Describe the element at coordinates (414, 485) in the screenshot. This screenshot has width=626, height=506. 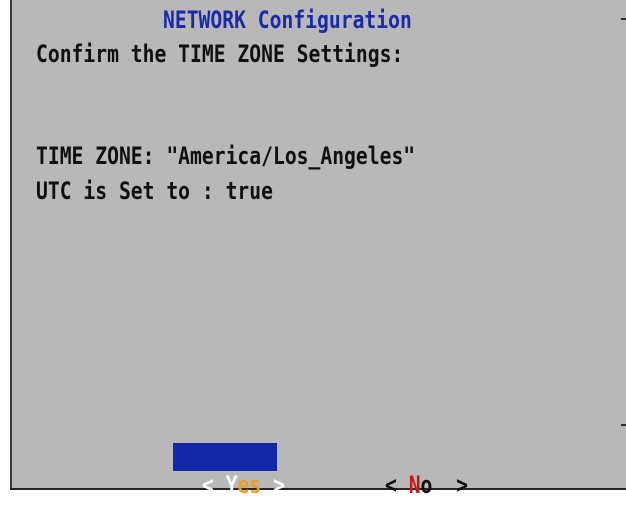
I see `no-button-hotkey: N` at that location.